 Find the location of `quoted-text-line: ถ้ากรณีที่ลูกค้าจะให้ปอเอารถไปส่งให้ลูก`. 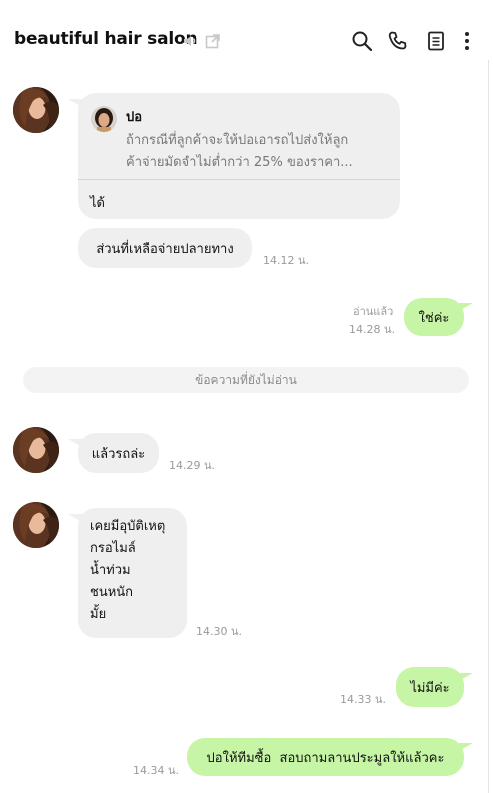

quoted-text-line: ถ้ากรณีที่ลูกค้าจะให้ปอเอารถไปส่งให้ลูก is located at coordinates (237, 140).